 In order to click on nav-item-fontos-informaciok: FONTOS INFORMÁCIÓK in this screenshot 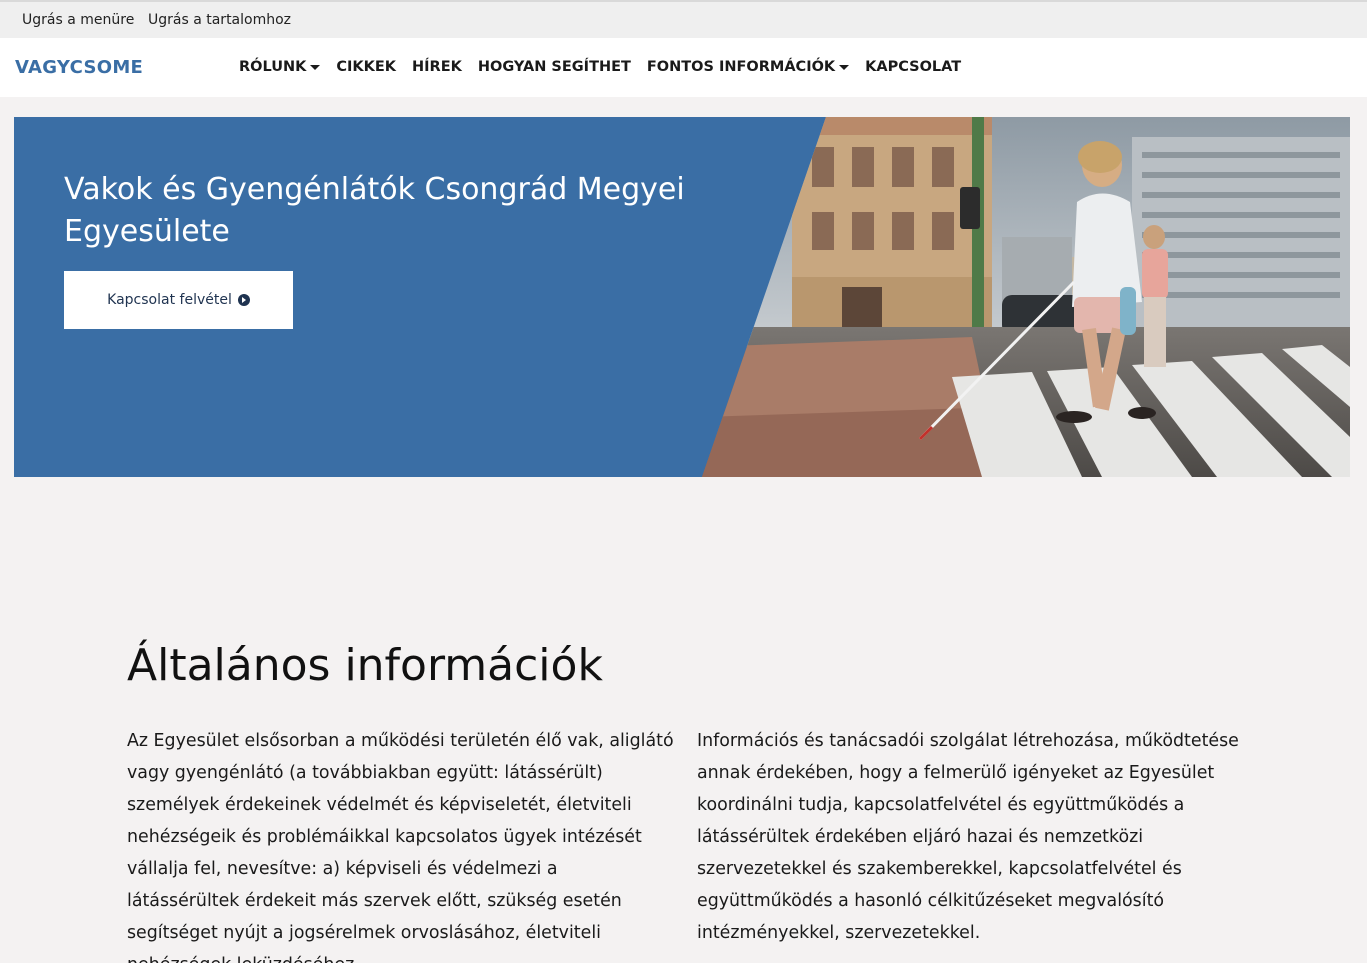, I will do `click(748, 67)`.